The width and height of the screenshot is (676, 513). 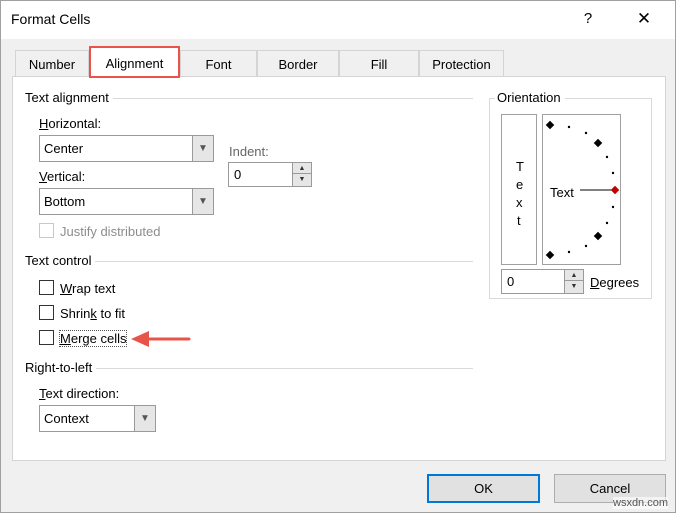 What do you see at coordinates (588, 19) in the screenshot?
I see `help-button: ?` at bounding box center [588, 19].